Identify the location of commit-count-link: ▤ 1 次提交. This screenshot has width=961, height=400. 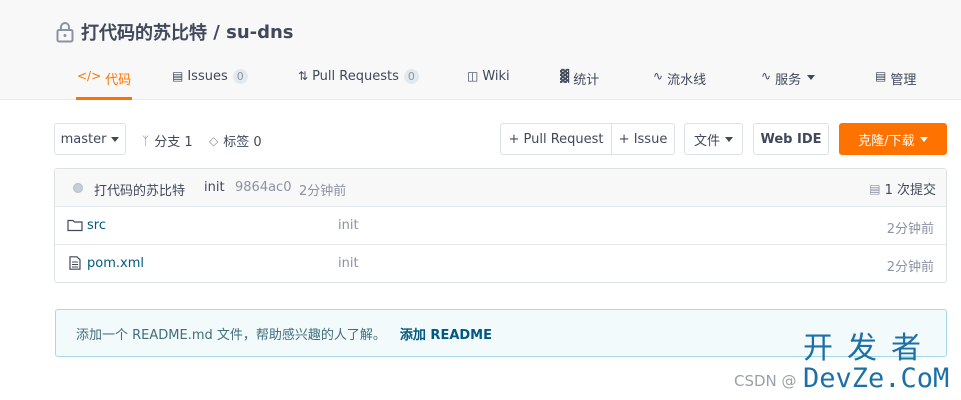
(902, 189).